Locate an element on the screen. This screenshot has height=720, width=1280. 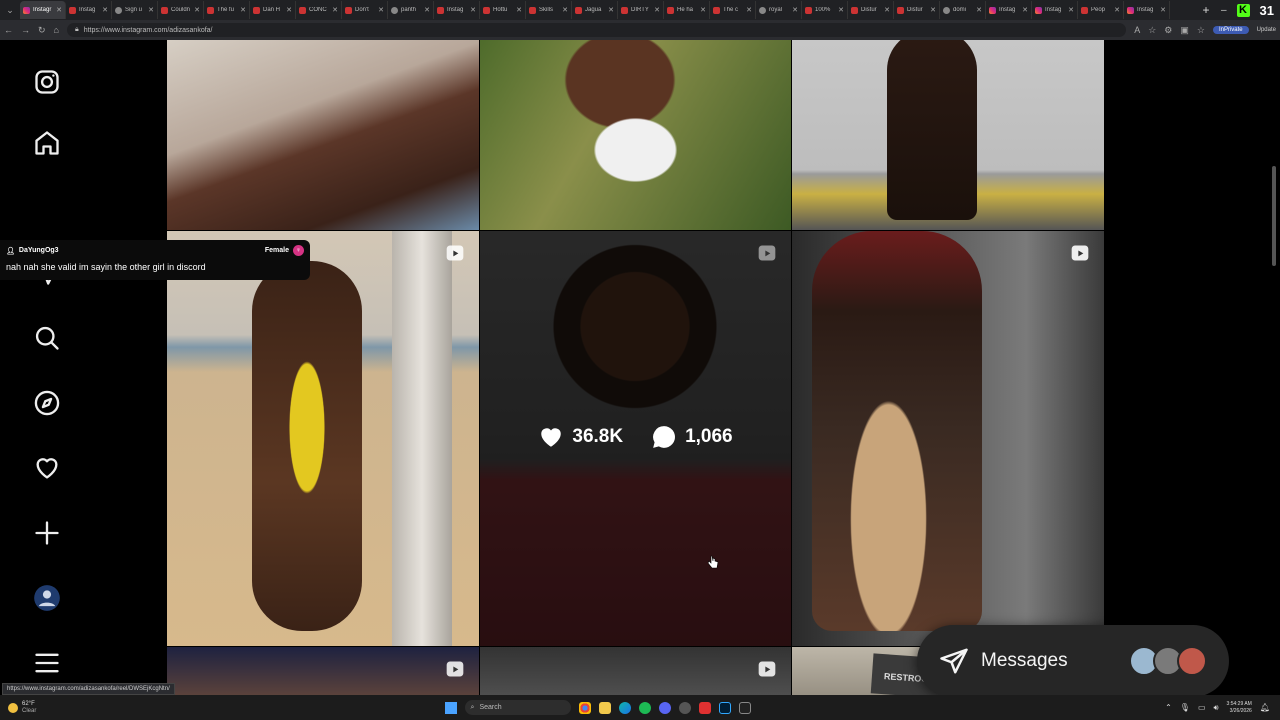
tray-chevron-icon: ⌃ is located at coordinates (1168, 707).